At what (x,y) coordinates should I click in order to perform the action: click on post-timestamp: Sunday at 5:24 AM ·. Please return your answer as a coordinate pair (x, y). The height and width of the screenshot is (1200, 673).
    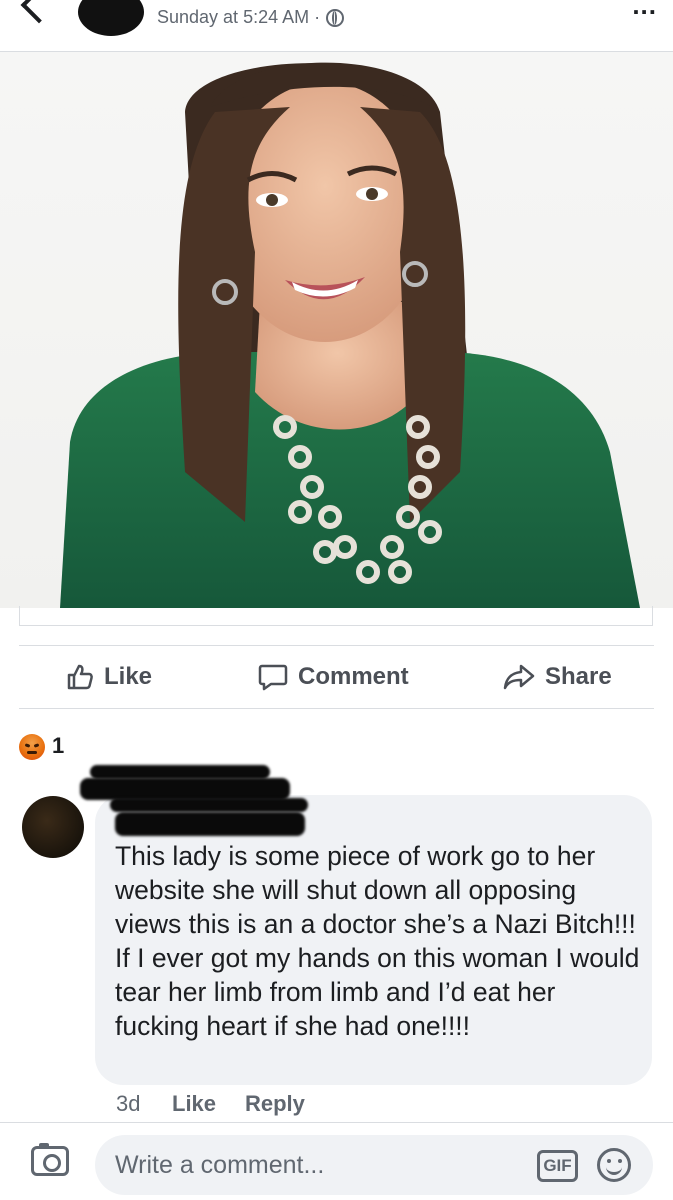
    Looking at the image, I should click on (251, 17).